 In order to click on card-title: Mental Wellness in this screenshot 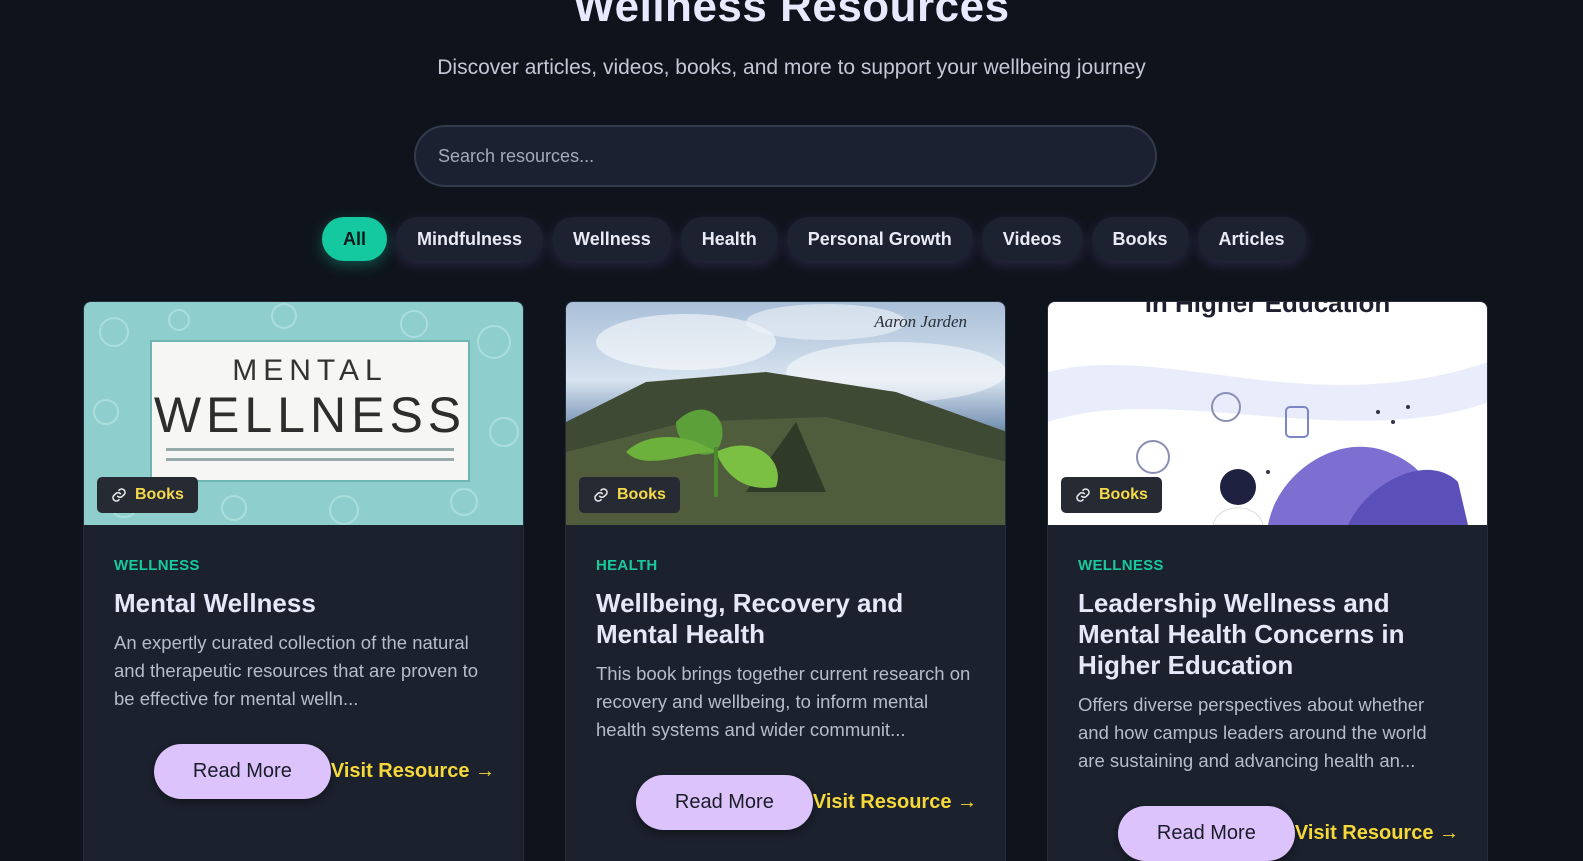, I will do `click(215, 603)`.